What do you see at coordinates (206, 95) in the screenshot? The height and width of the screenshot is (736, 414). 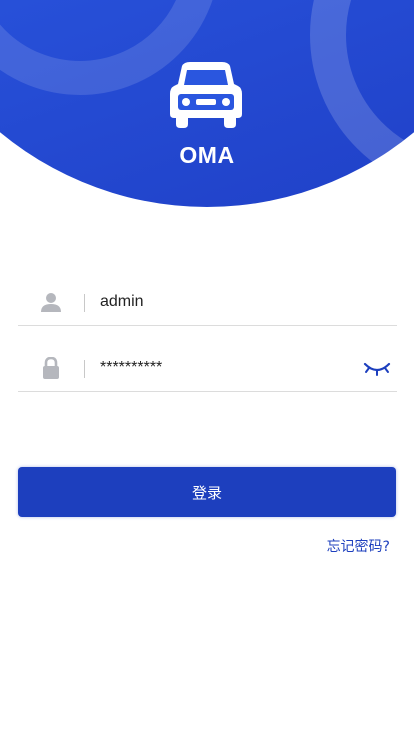 I see `car-icon` at bounding box center [206, 95].